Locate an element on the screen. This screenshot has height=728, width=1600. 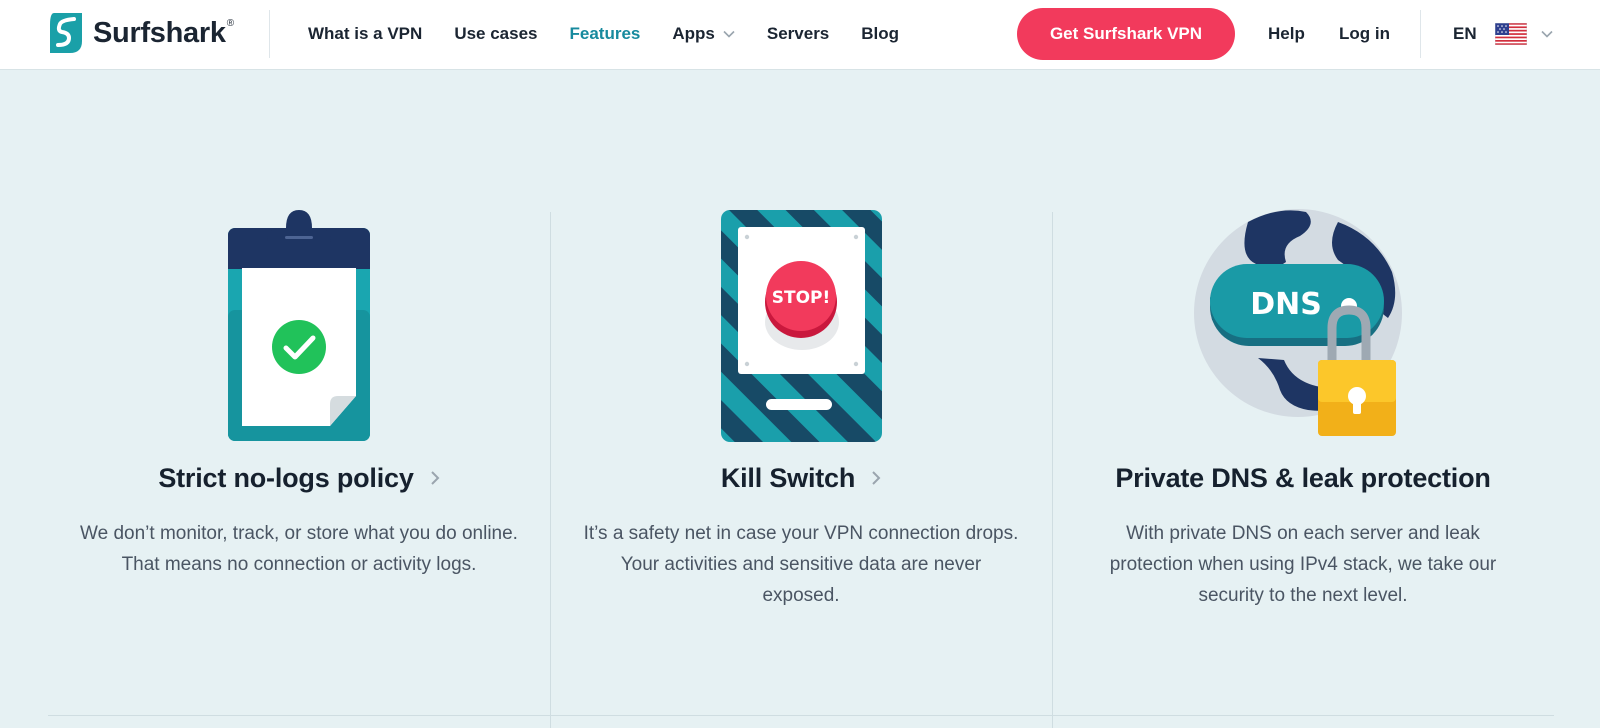
nav-label: Blog is located at coordinates (880, 33).